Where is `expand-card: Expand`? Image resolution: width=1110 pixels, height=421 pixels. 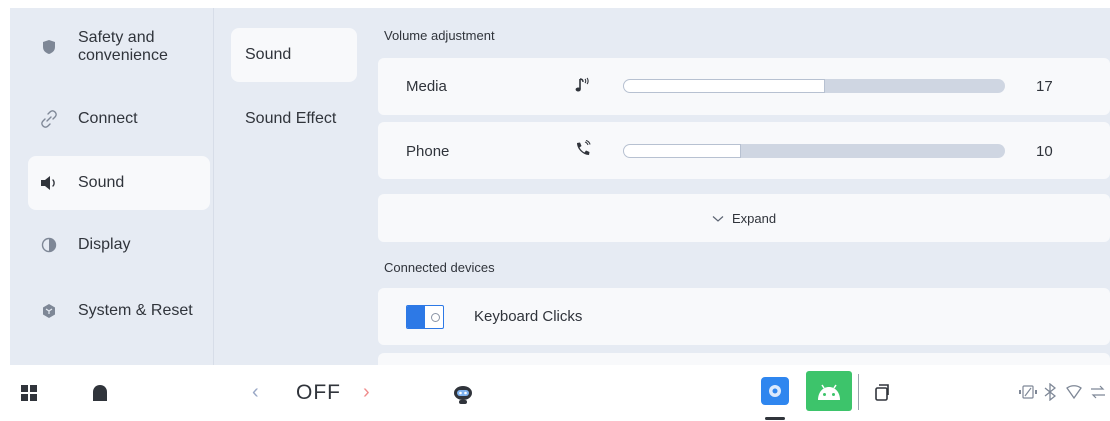 expand-card: Expand is located at coordinates (744, 218).